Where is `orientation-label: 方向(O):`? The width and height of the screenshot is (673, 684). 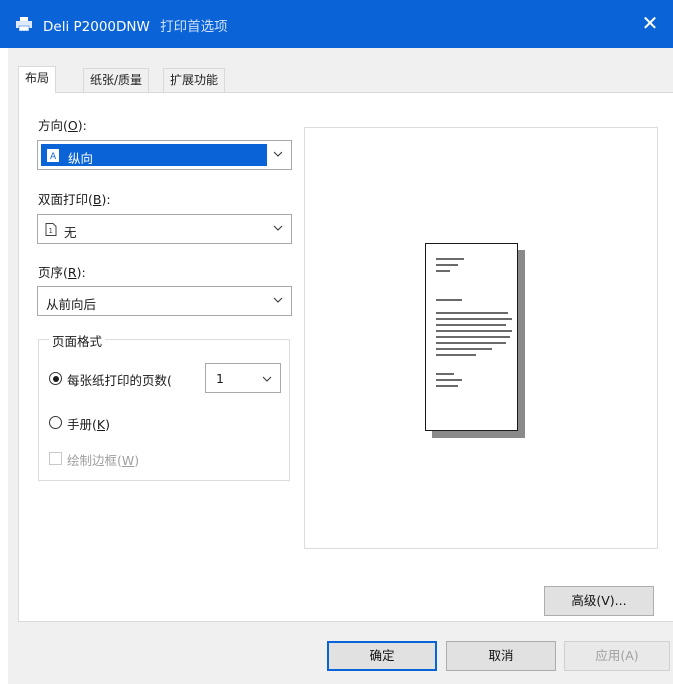 orientation-label: 方向(O): is located at coordinates (62, 125).